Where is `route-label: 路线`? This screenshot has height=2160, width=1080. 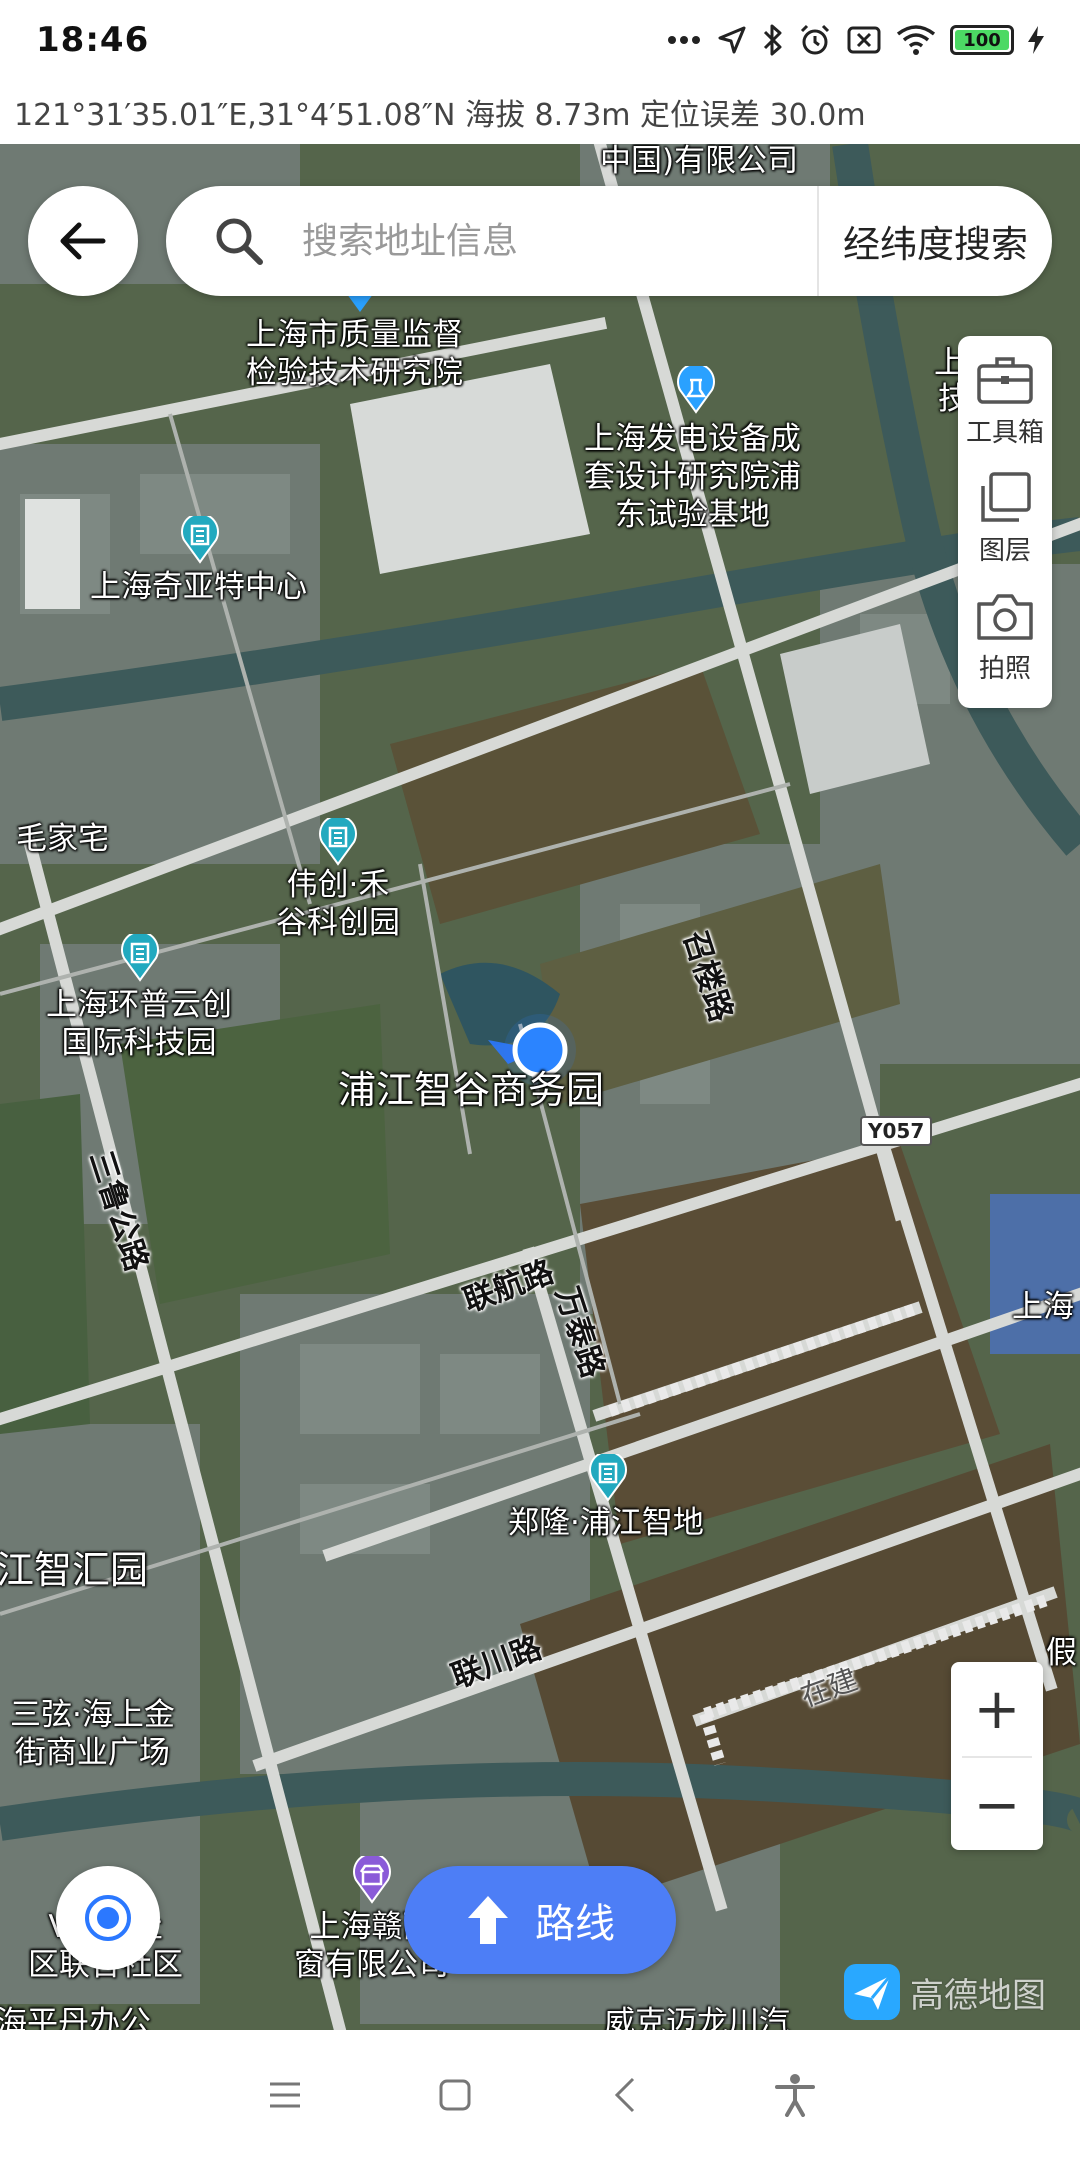 route-label: 路线 is located at coordinates (575, 1924).